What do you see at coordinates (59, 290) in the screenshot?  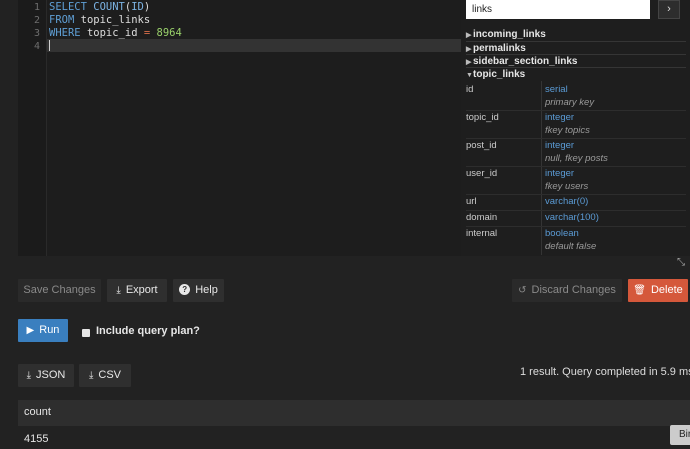 I see `save-changes-button: Save Changes` at bounding box center [59, 290].